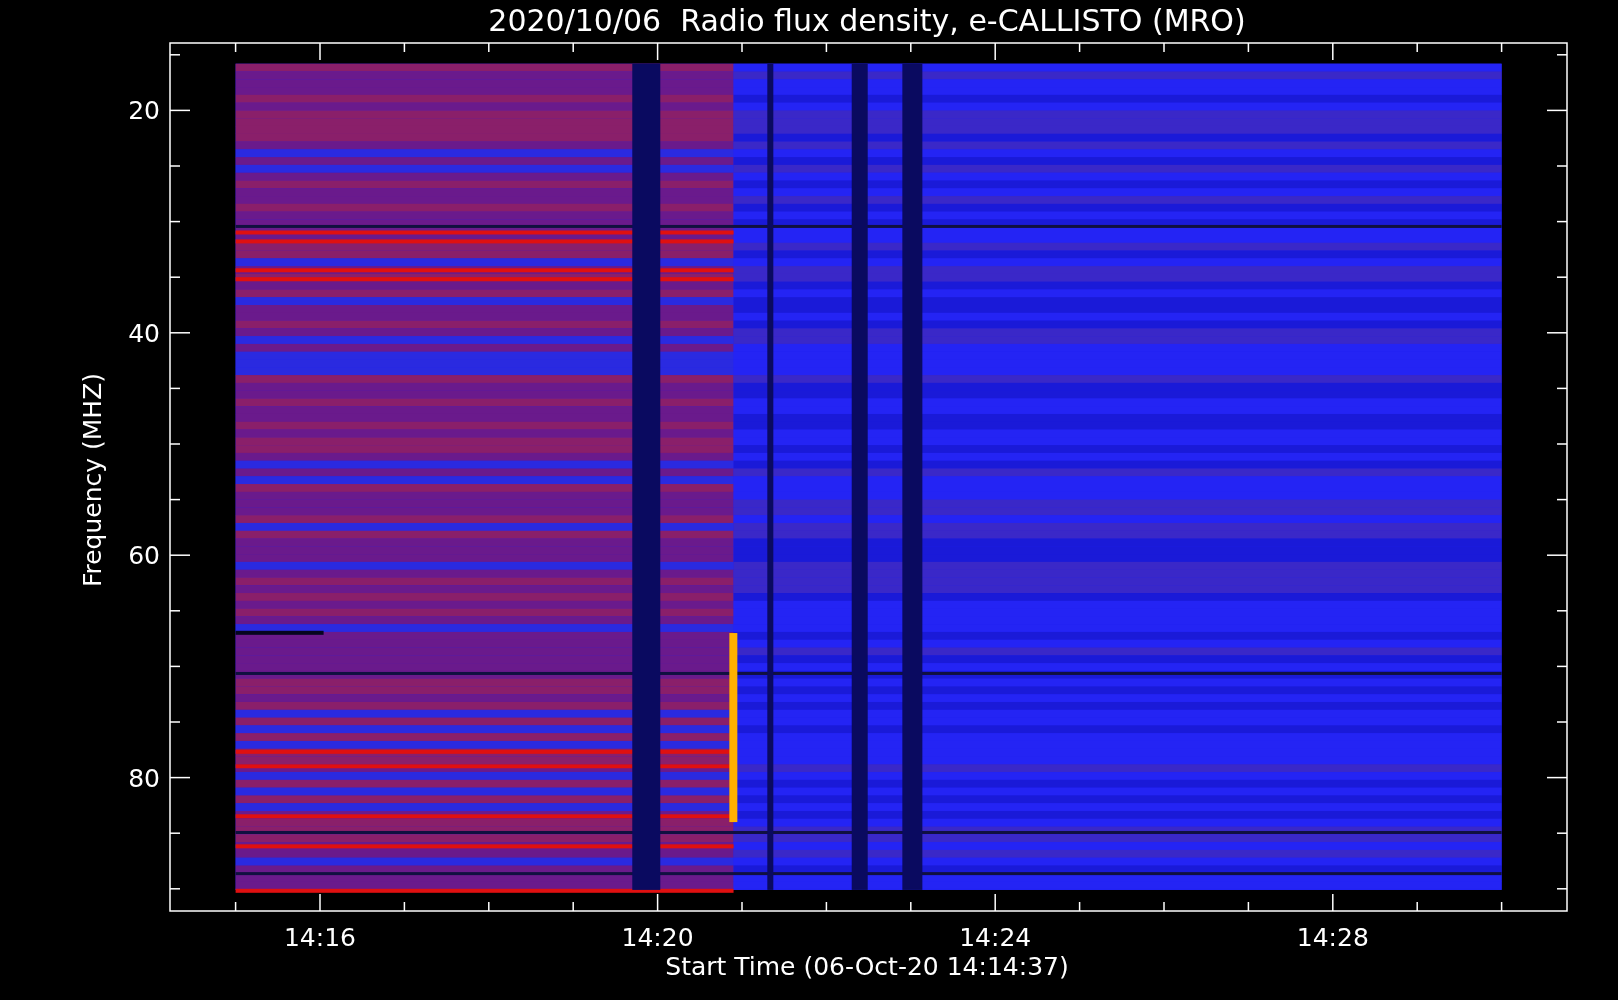 The height and width of the screenshot is (1000, 1618). What do you see at coordinates (867, 20) in the screenshot?
I see `chart-title: 2020/10/06 Radio flux density, e-CALLISTO (MRO)` at bounding box center [867, 20].